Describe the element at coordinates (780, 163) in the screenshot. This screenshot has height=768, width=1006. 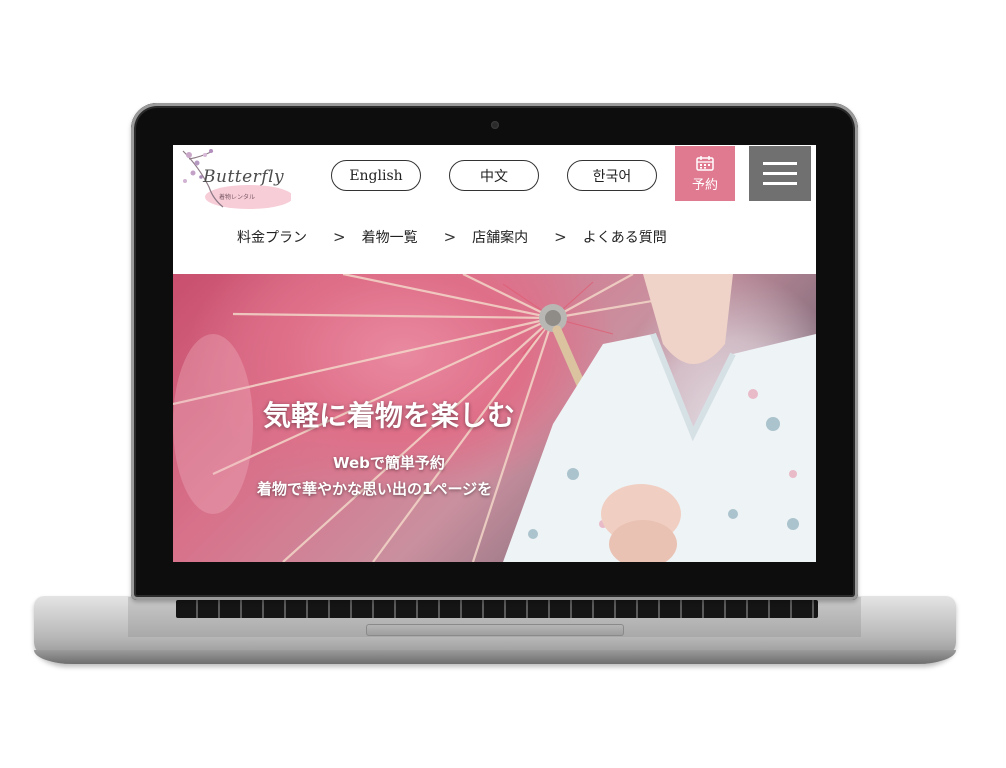
I see `hamburger-icon` at that location.